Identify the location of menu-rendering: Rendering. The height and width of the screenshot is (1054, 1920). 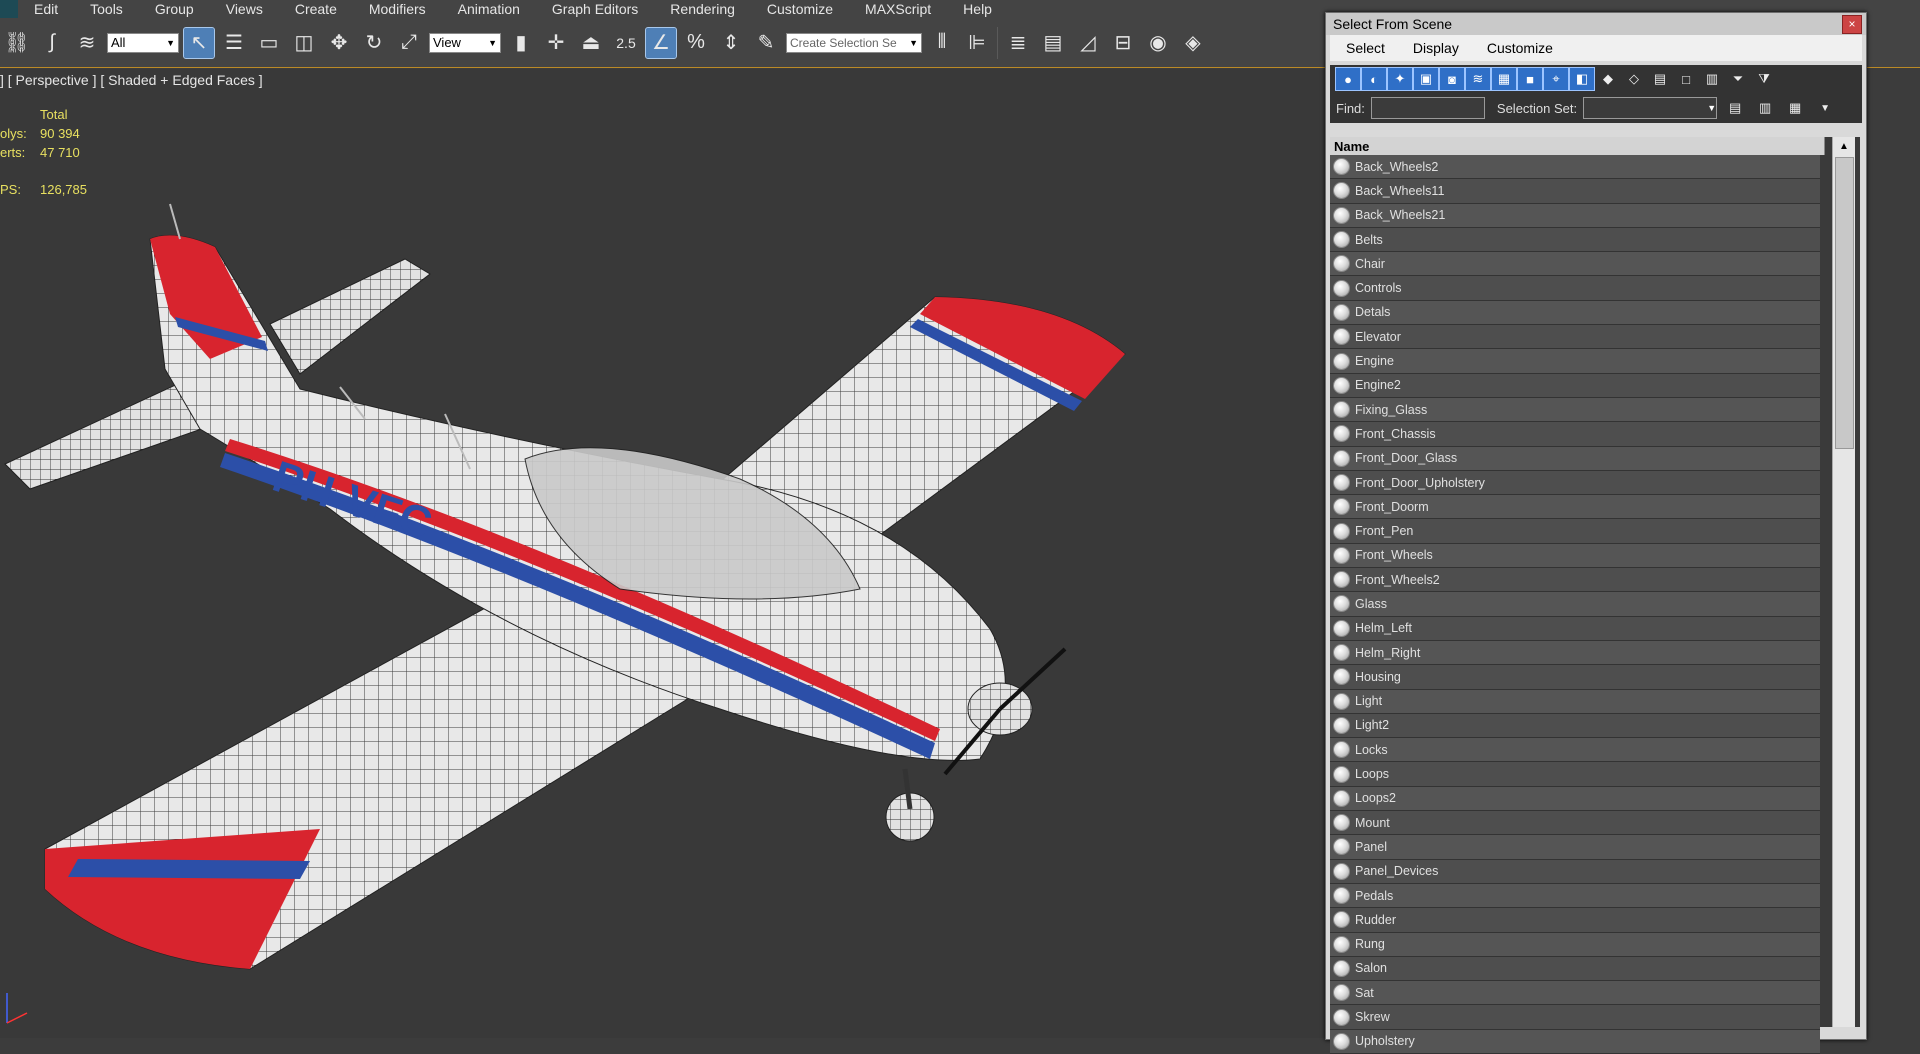
(702, 9).